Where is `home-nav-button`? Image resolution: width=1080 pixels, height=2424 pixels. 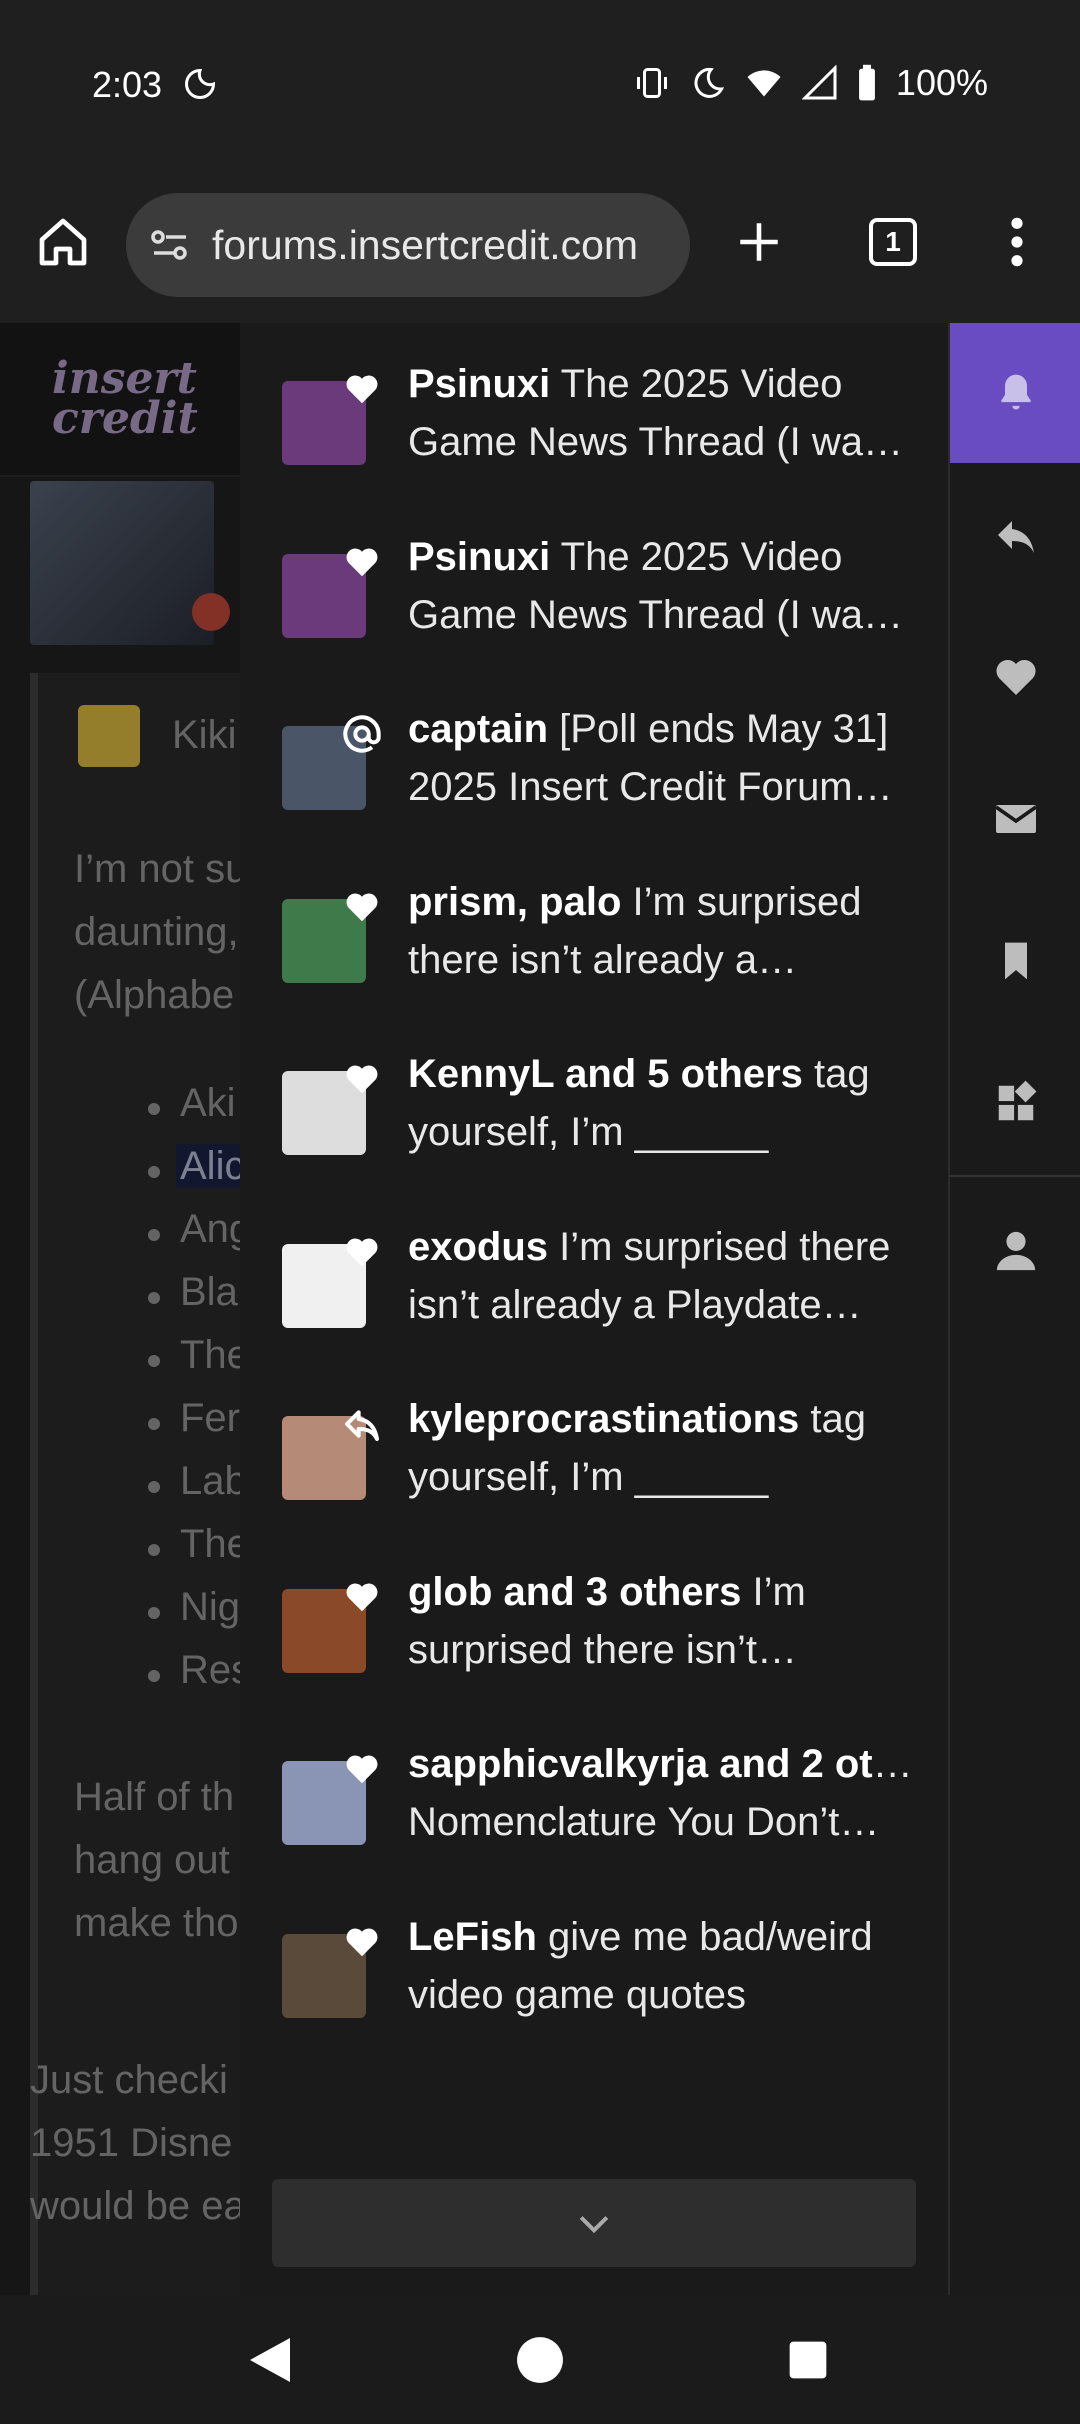 home-nav-button is located at coordinates (540, 2360).